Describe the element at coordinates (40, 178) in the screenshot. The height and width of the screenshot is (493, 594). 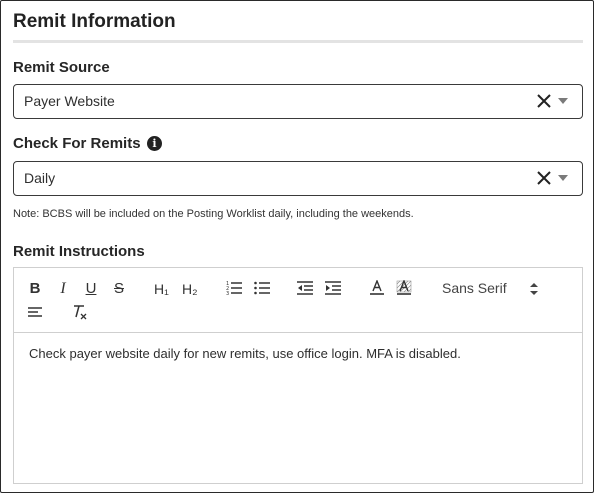
I see `check-for-remits-value: Daily` at that location.